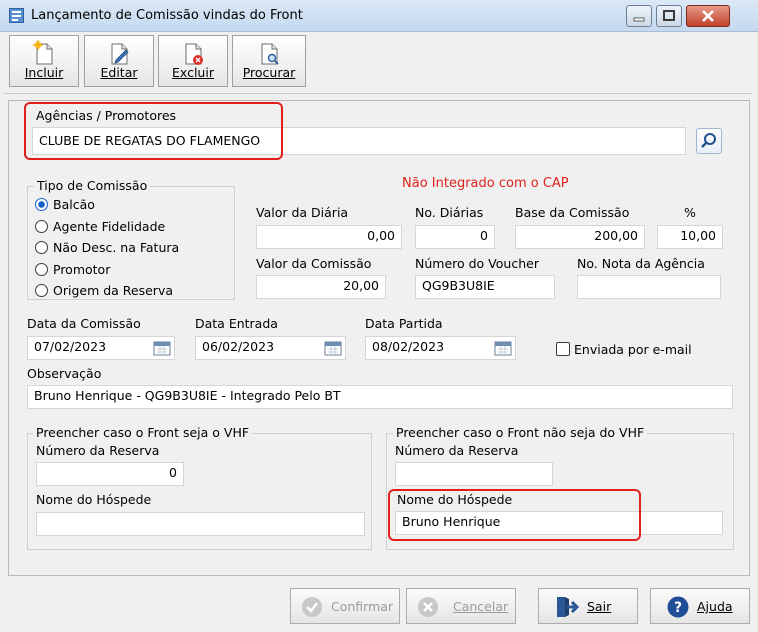  What do you see at coordinates (41, 247) in the screenshot?
I see `radio-nao-desc-fatura` at bounding box center [41, 247].